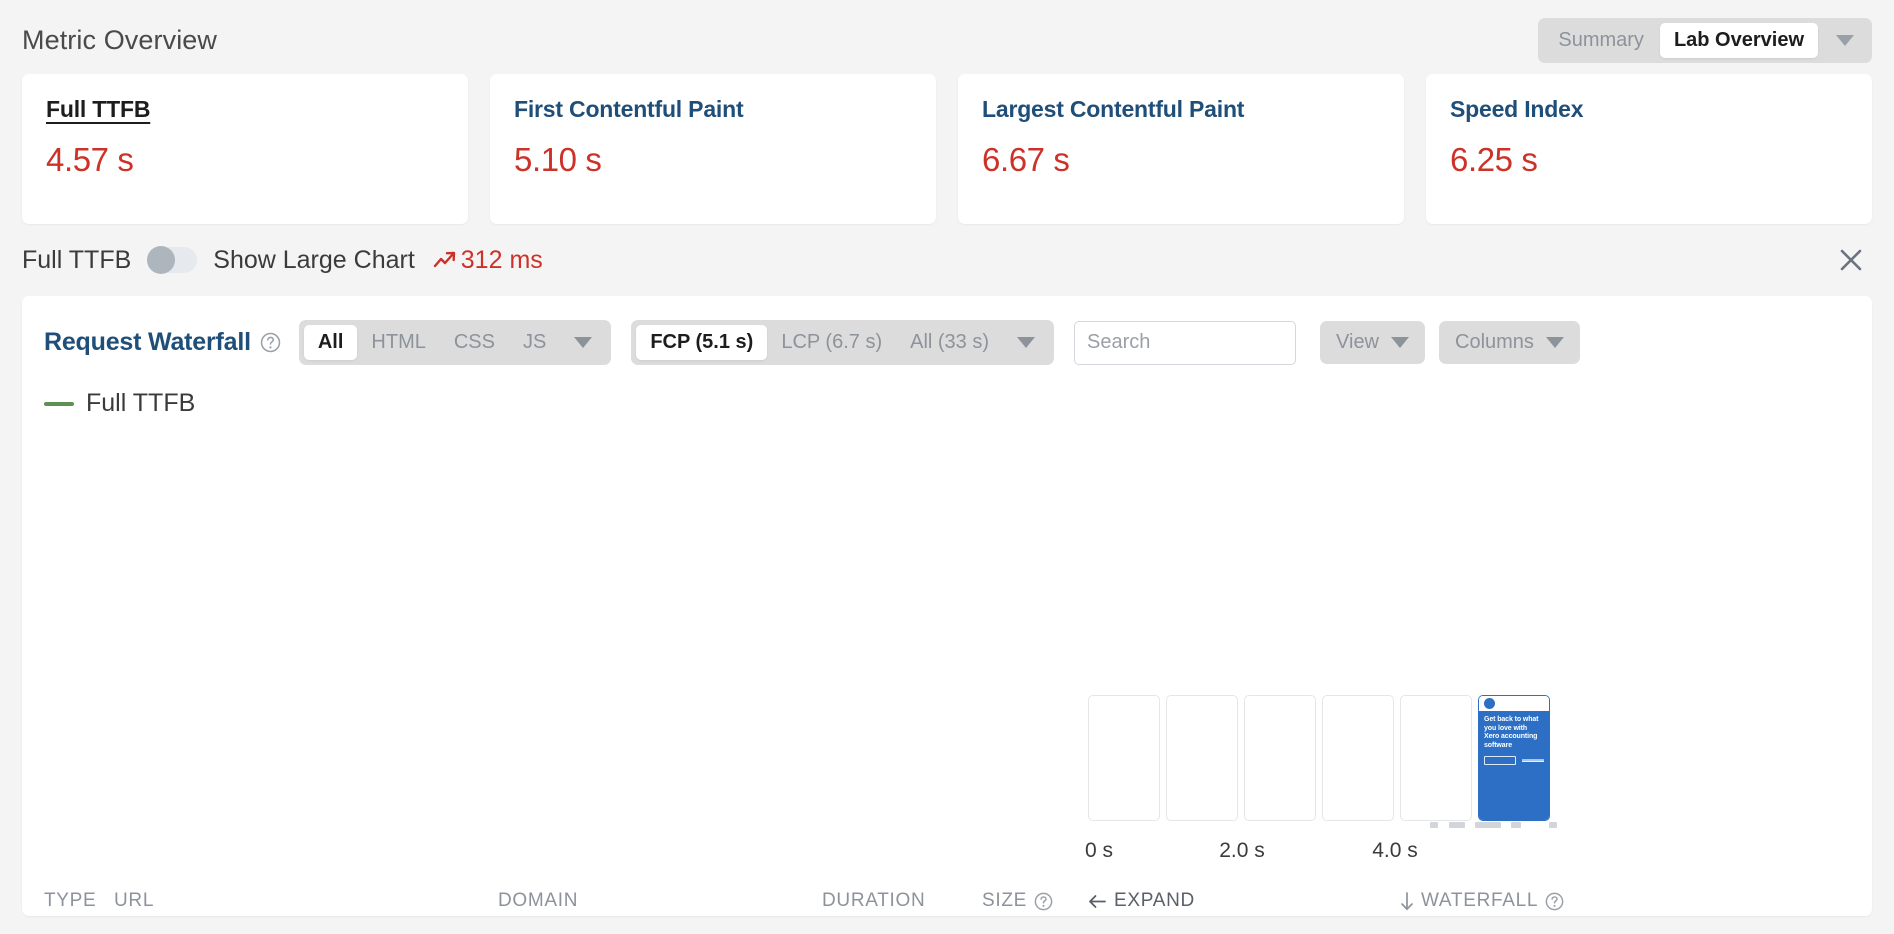 This screenshot has height=934, width=1894. I want to click on type-filter-js: JS, so click(534, 342).